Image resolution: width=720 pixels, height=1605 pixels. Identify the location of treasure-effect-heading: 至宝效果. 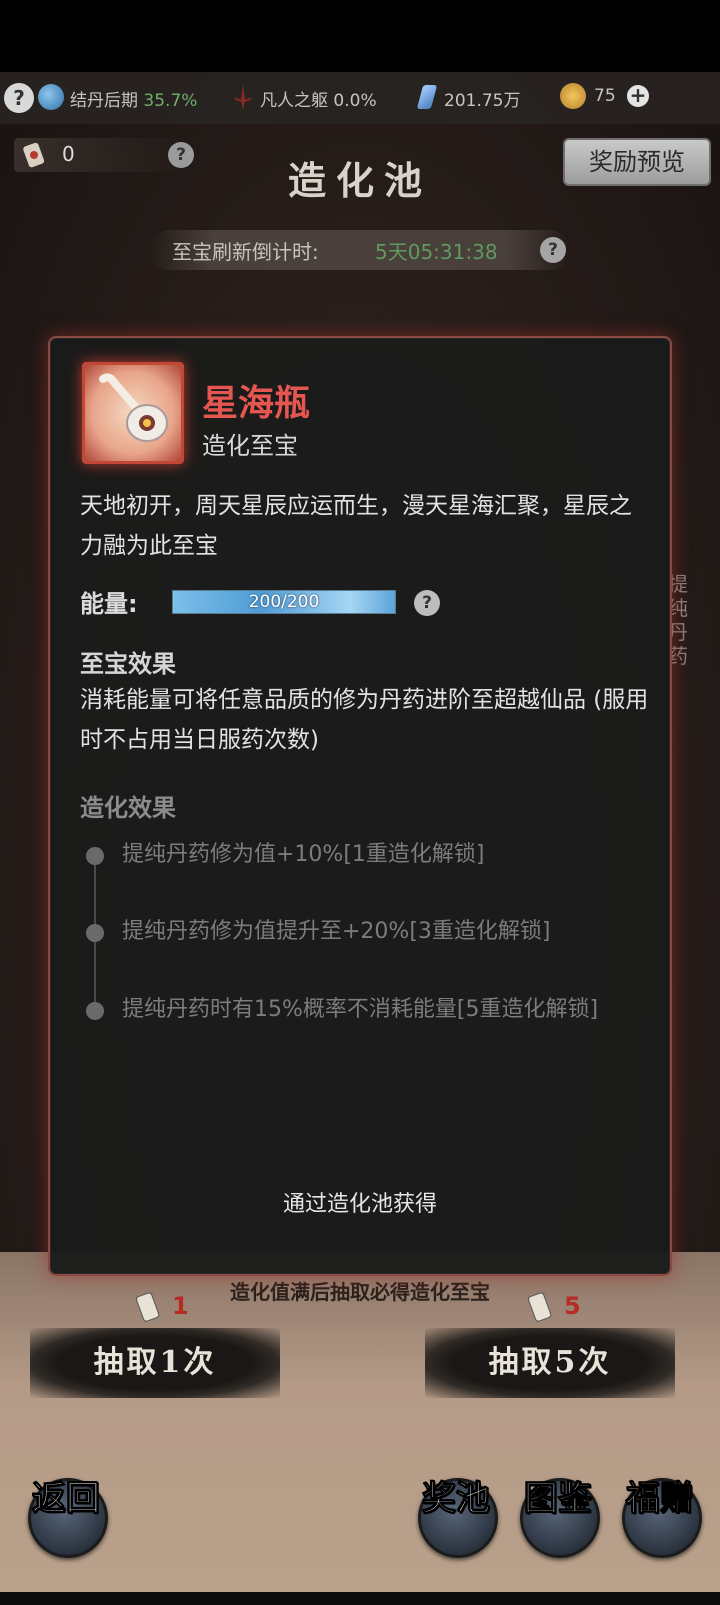
(128, 664).